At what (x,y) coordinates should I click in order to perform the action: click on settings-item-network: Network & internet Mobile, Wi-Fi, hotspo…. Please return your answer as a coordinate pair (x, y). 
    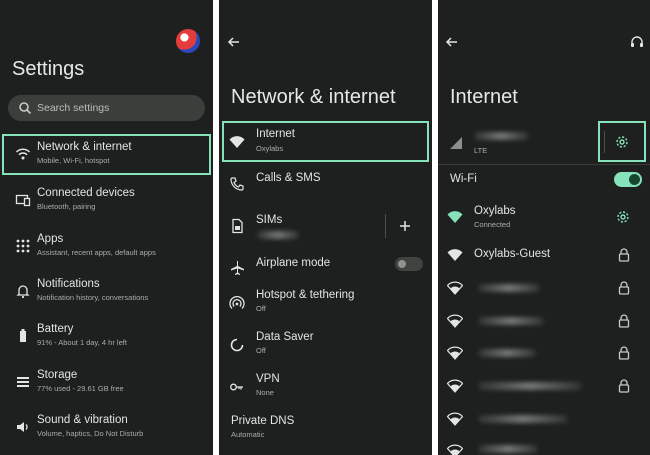
    Looking at the image, I should click on (106, 155).